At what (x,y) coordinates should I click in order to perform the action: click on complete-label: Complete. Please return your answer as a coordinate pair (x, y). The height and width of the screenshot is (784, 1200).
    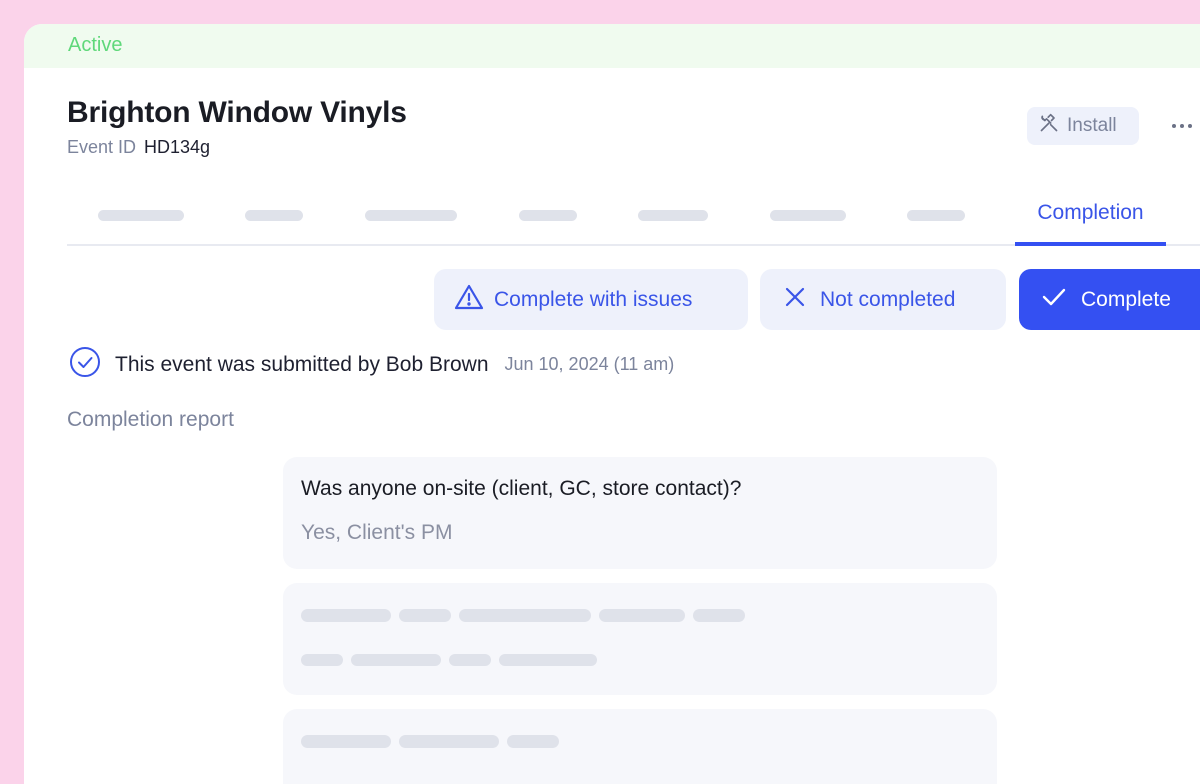
    Looking at the image, I should click on (1126, 299).